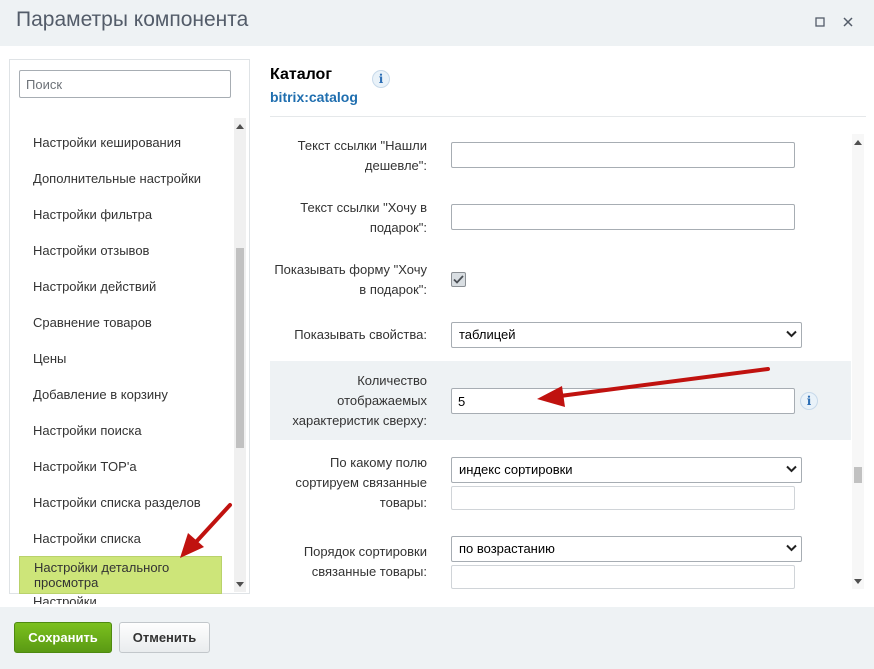  What do you see at coordinates (125, 502) in the screenshot?
I see `sidebar-item-section-list: Настройки списка разделов` at bounding box center [125, 502].